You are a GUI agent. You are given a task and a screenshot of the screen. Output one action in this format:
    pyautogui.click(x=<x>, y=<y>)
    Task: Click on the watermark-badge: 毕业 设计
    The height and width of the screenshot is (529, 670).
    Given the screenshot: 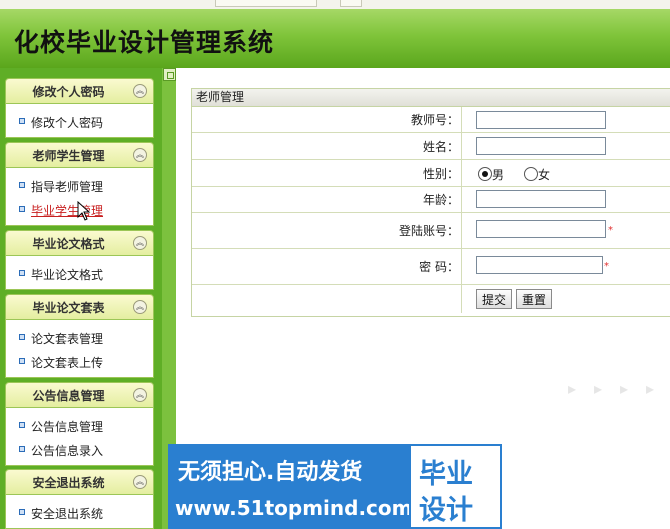 What is the action you would take?
    pyautogui.click(x=455, y=486)
    